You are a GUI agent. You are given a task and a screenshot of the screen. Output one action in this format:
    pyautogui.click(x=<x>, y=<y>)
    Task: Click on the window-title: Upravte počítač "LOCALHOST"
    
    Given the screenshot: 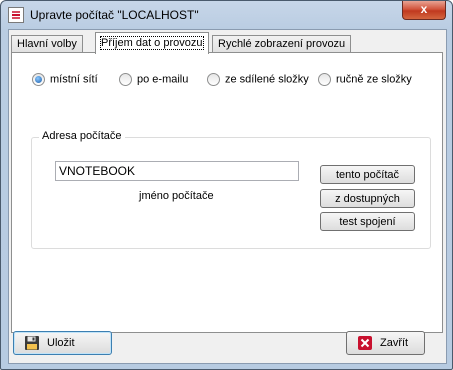 What is the action you would take?
    pyautogui.click(x=114, y=15)
    